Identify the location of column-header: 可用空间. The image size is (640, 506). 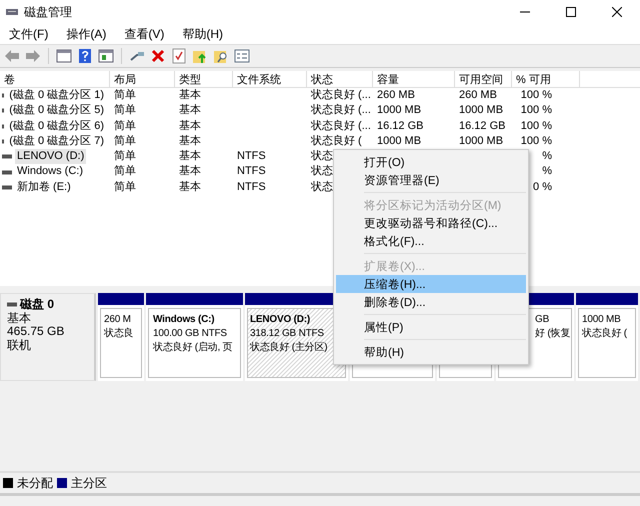
(483, 79).